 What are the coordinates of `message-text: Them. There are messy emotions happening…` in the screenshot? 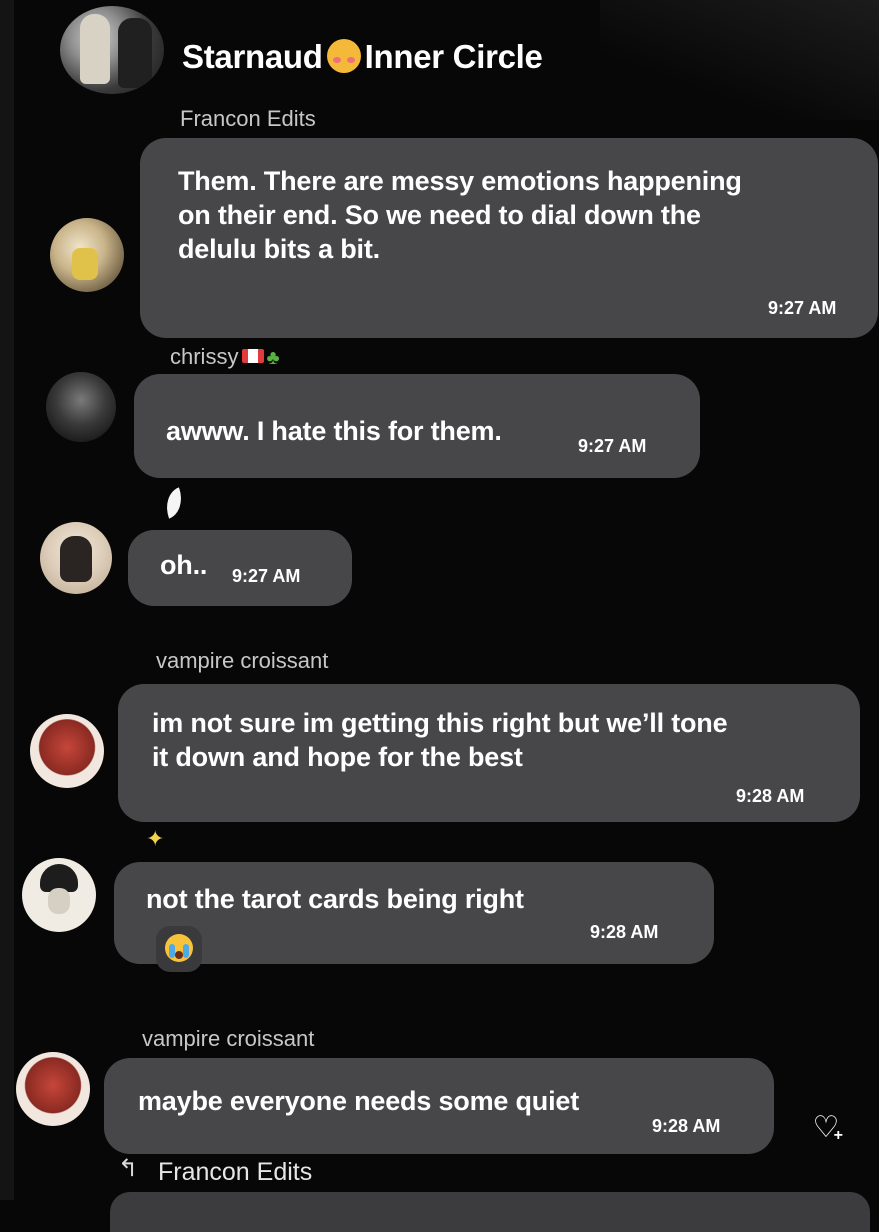 It's located at (460, 215).